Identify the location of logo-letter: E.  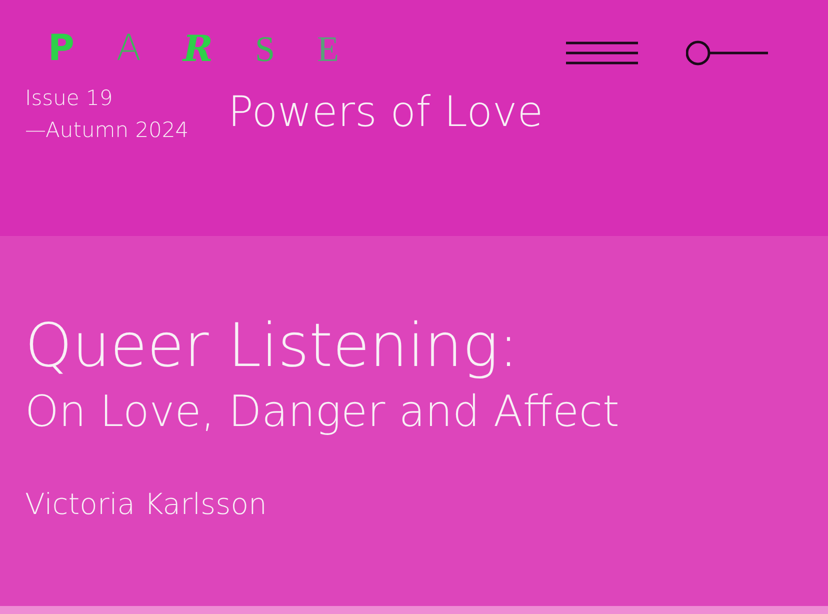
(327, 49).